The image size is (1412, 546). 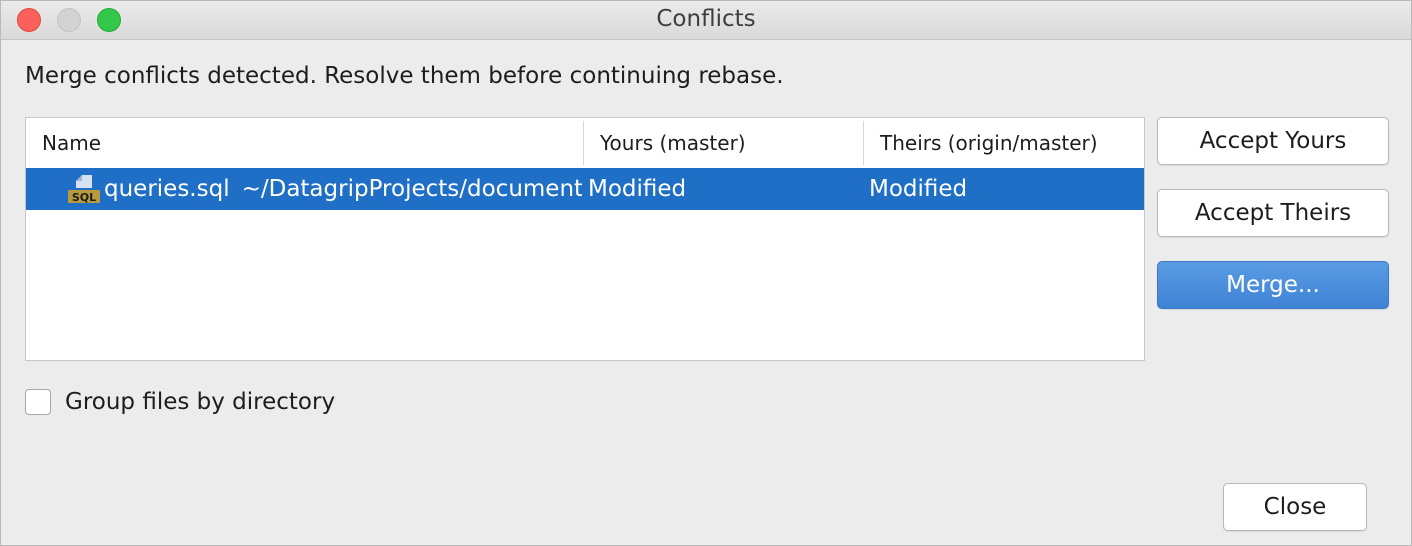 I want to click on column-header-theirs: Theirs (origin/master), so click(x=1003, y=143).